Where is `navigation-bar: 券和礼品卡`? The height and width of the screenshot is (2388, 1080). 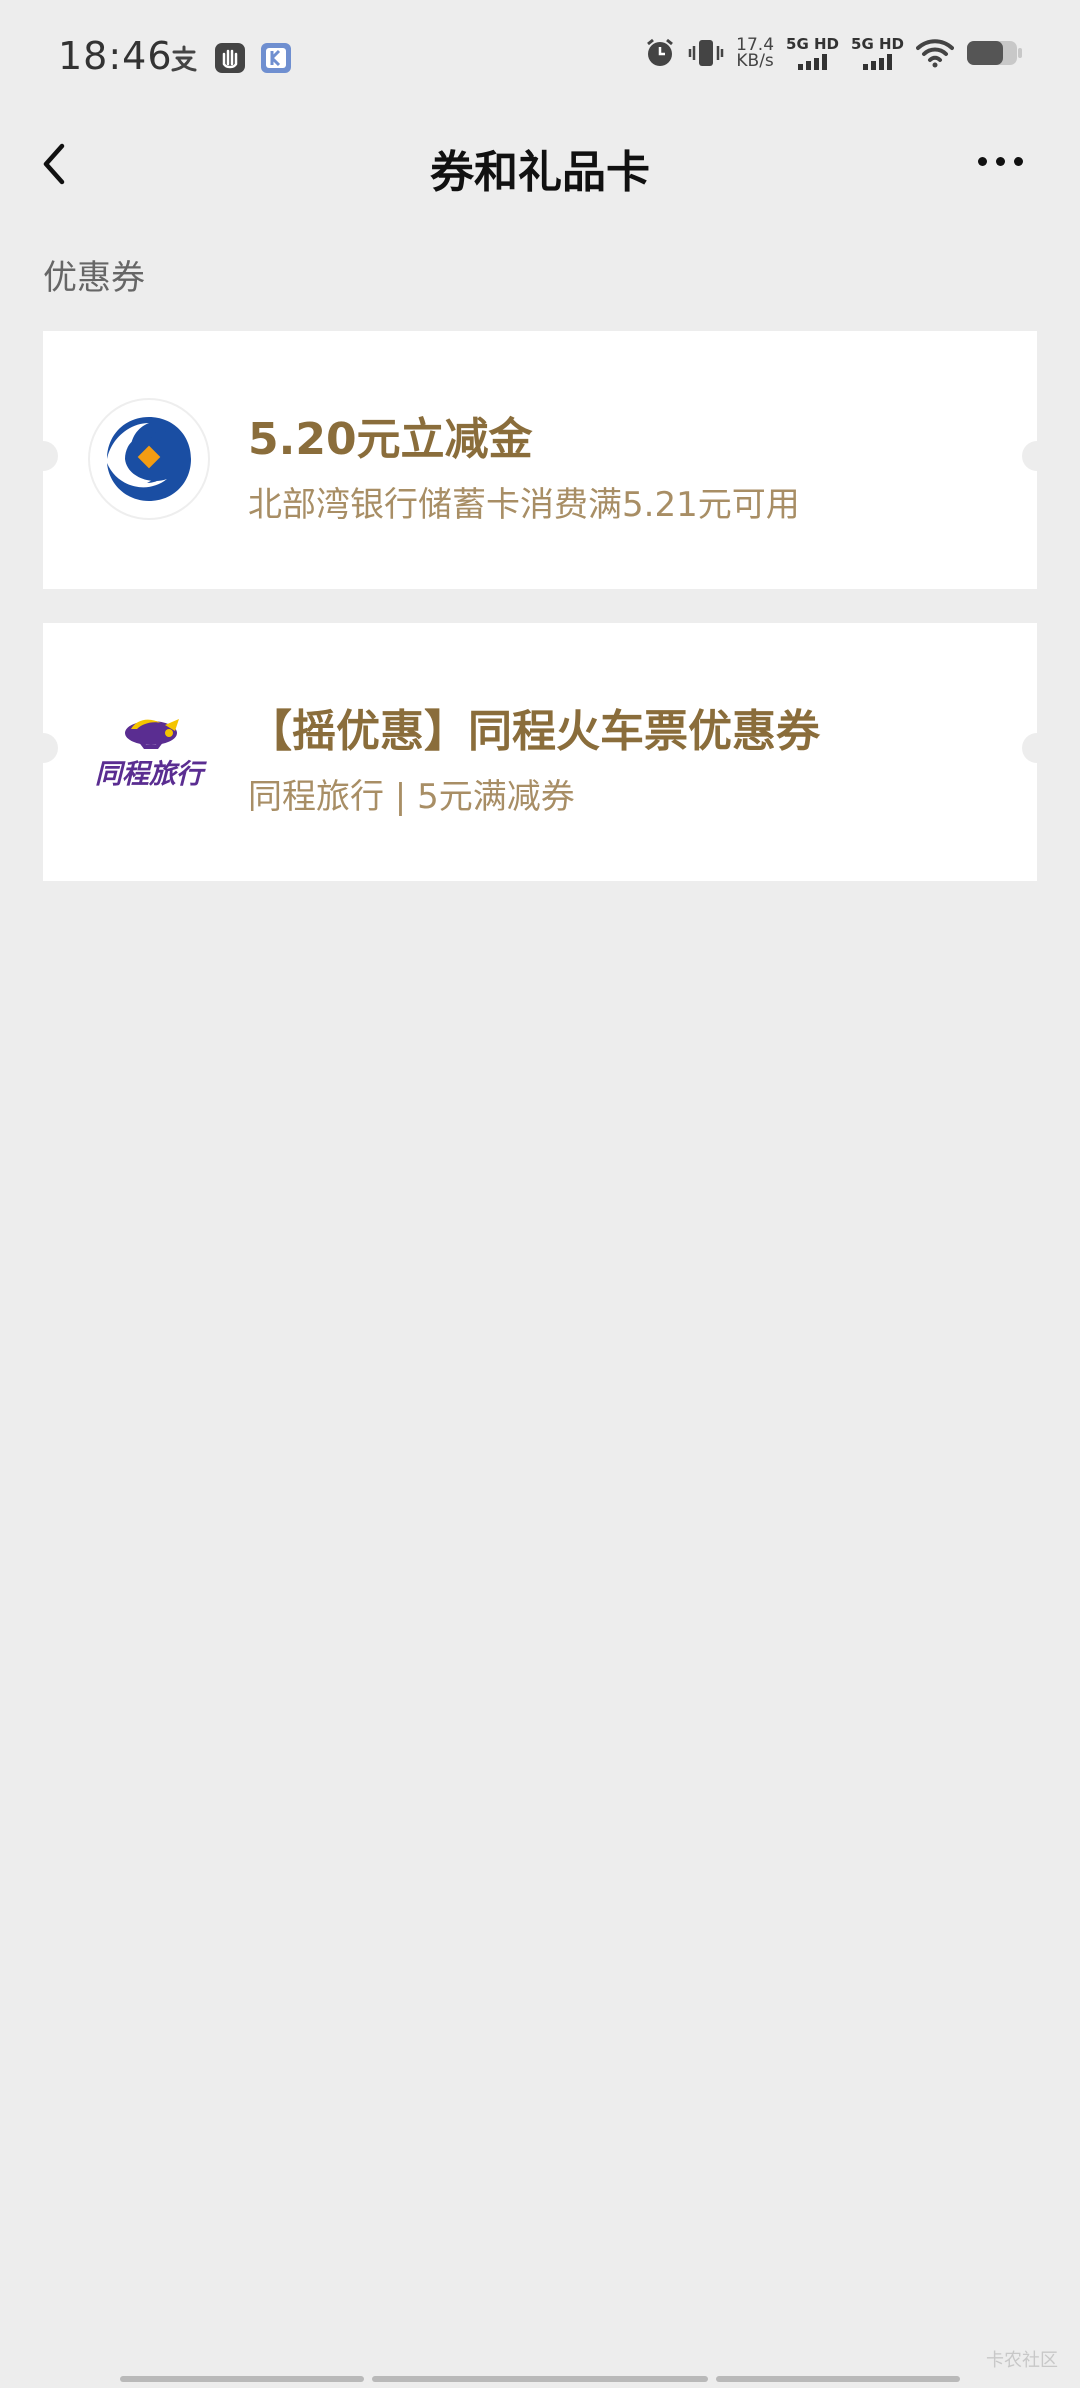
navigation-bar: 券和礼品卡 is located at coordinates (540, 163).